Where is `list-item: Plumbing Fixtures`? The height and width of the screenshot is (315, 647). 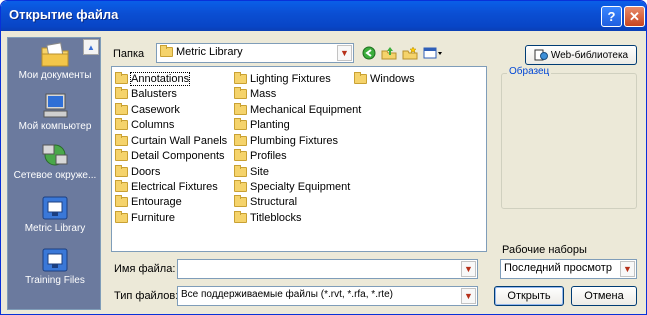
list-item: Plumbing Fixtures is located at coordinates (286, 140).